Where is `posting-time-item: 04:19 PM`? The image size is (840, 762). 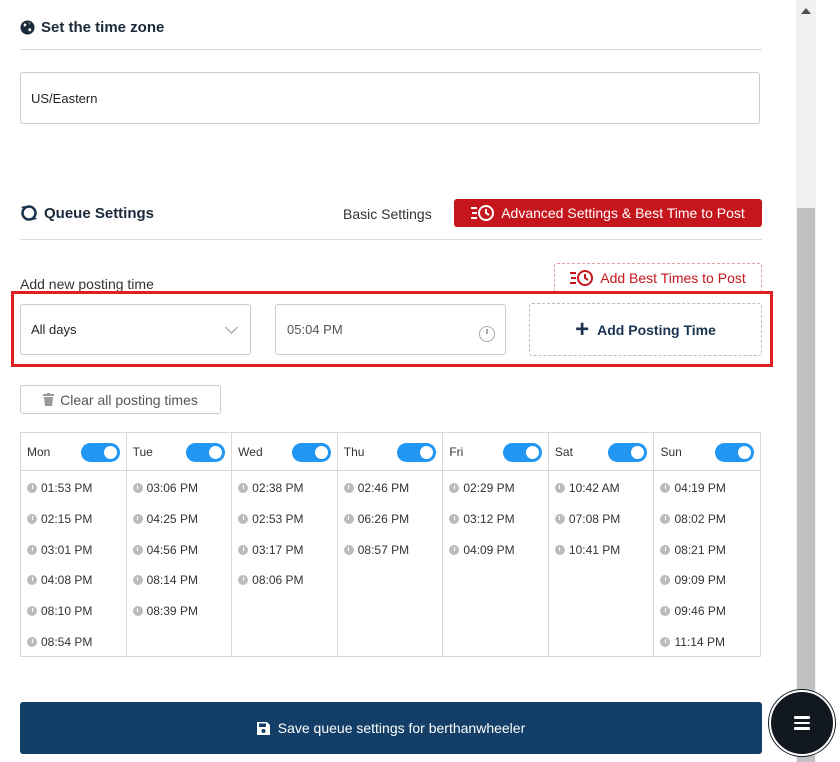
posting-time-item: 04:19 PM is located at coordinates (692, 488).